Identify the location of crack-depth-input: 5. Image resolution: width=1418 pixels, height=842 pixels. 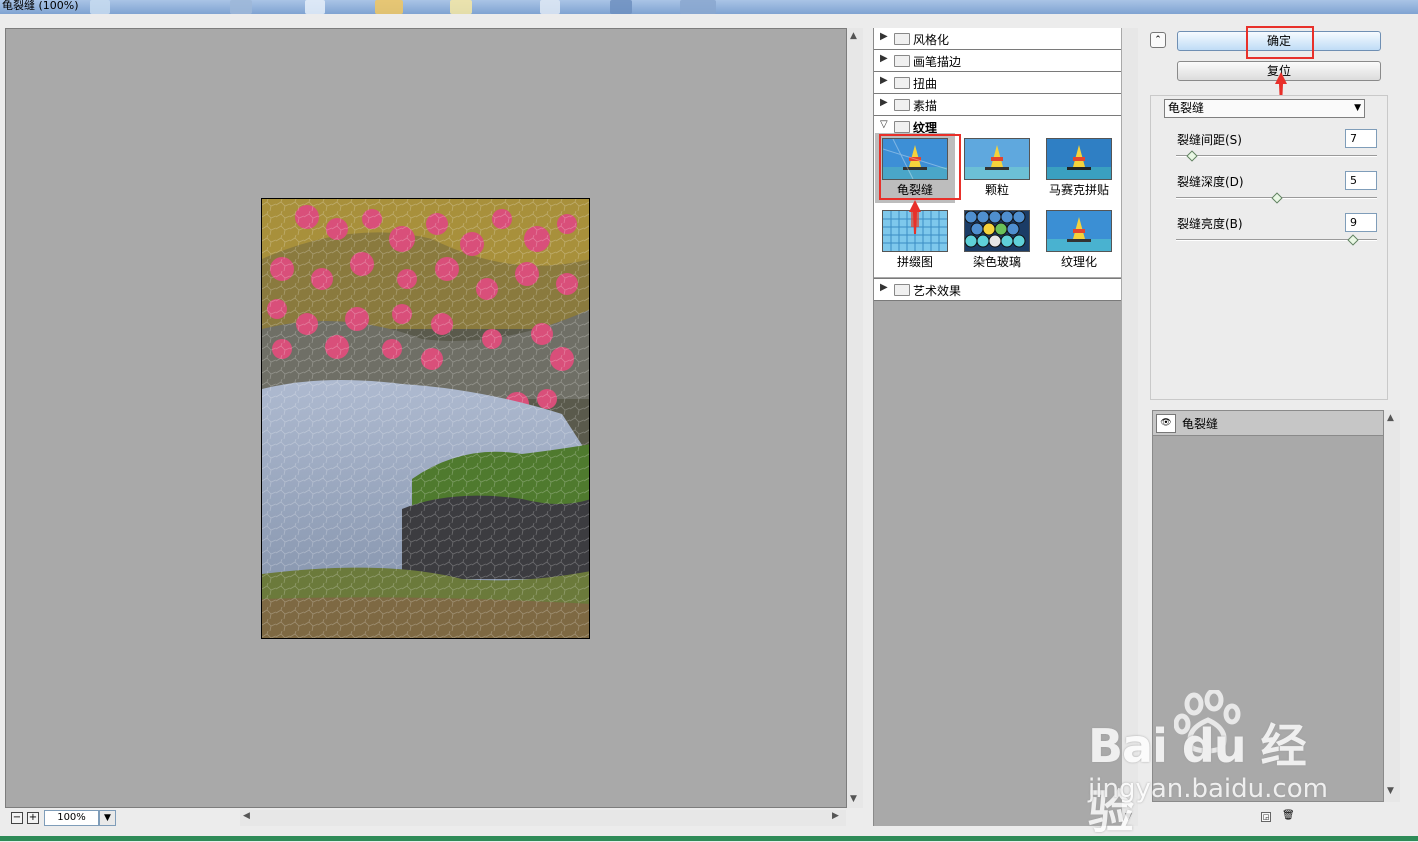
(1361, 180).